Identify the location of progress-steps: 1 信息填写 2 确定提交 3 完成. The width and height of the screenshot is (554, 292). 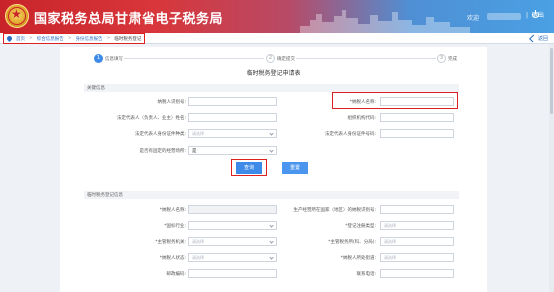
(275, 59).